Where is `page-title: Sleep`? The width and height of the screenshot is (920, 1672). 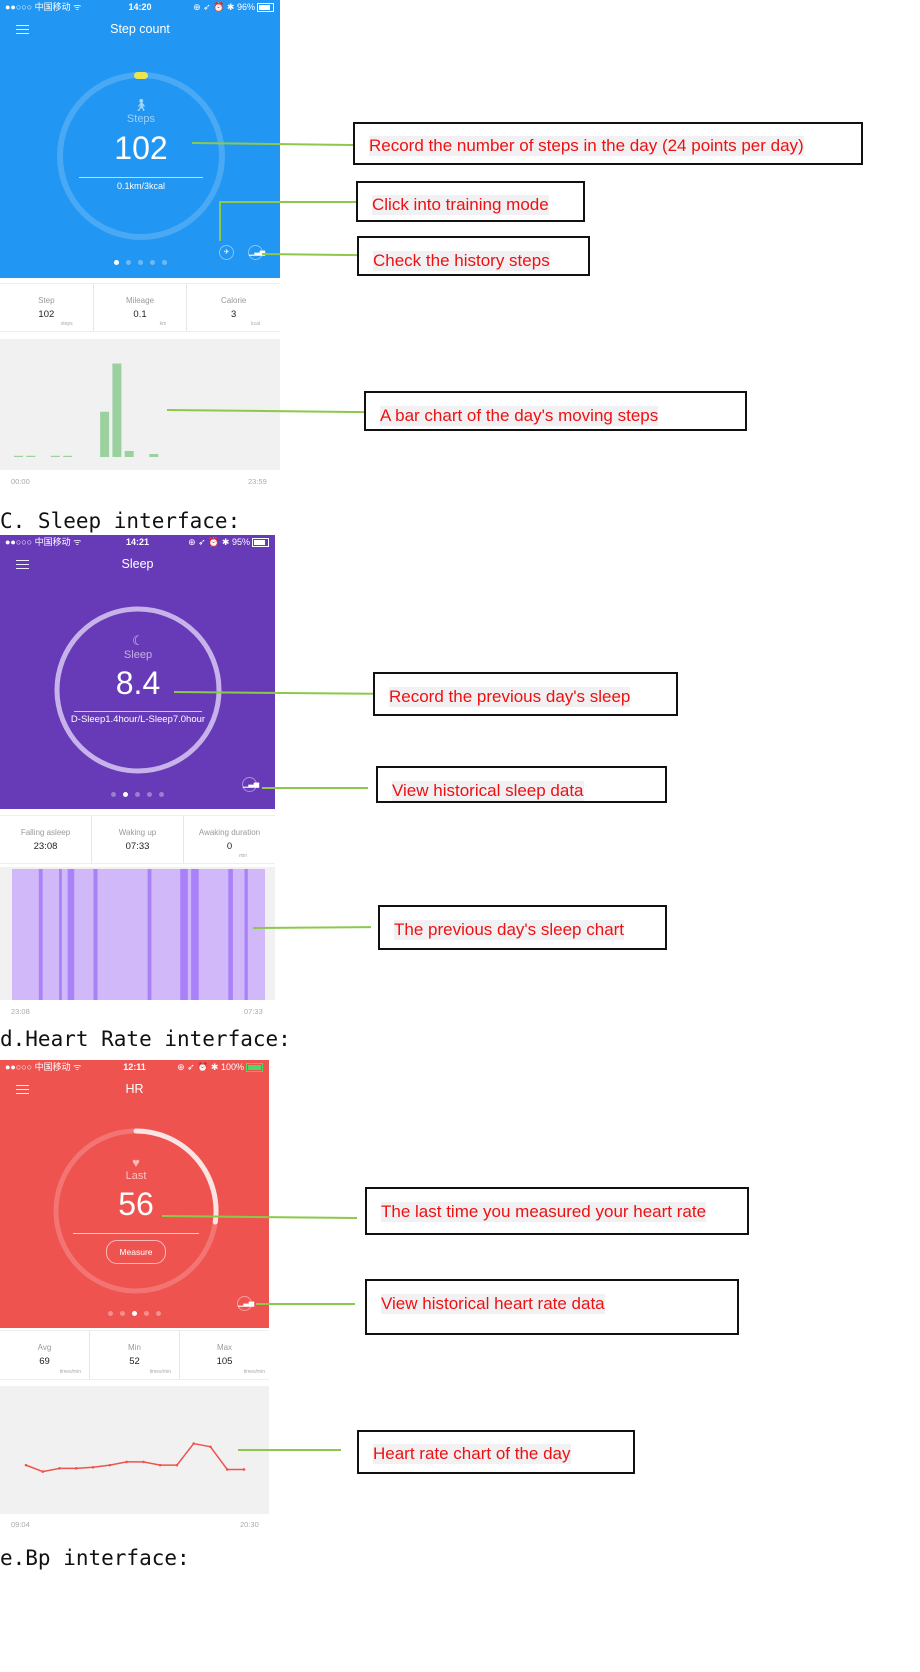 page-title: Sleep is located at coordinates (137, 564).